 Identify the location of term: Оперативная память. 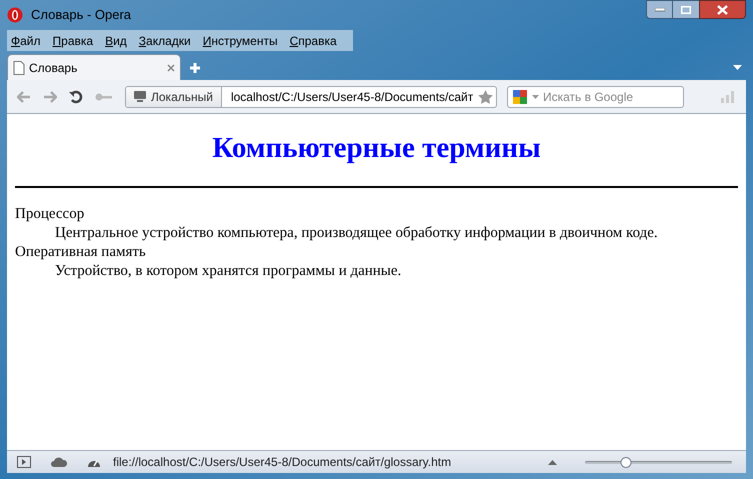
(80, 252).